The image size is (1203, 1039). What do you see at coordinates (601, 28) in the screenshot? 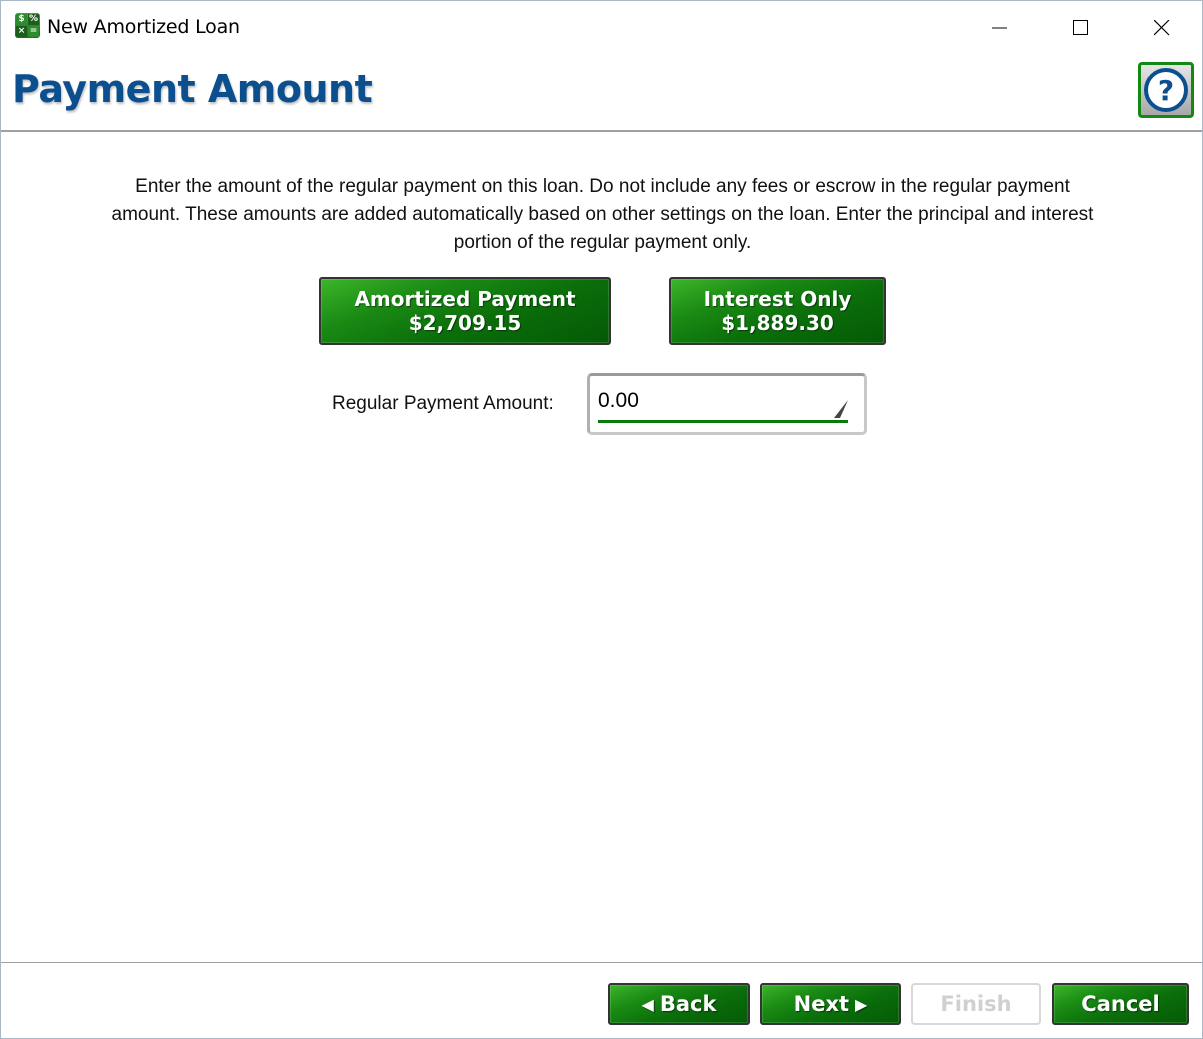
I see `title-bar: $ % × = New Amortized Loan` at bounding box center [601, 28].